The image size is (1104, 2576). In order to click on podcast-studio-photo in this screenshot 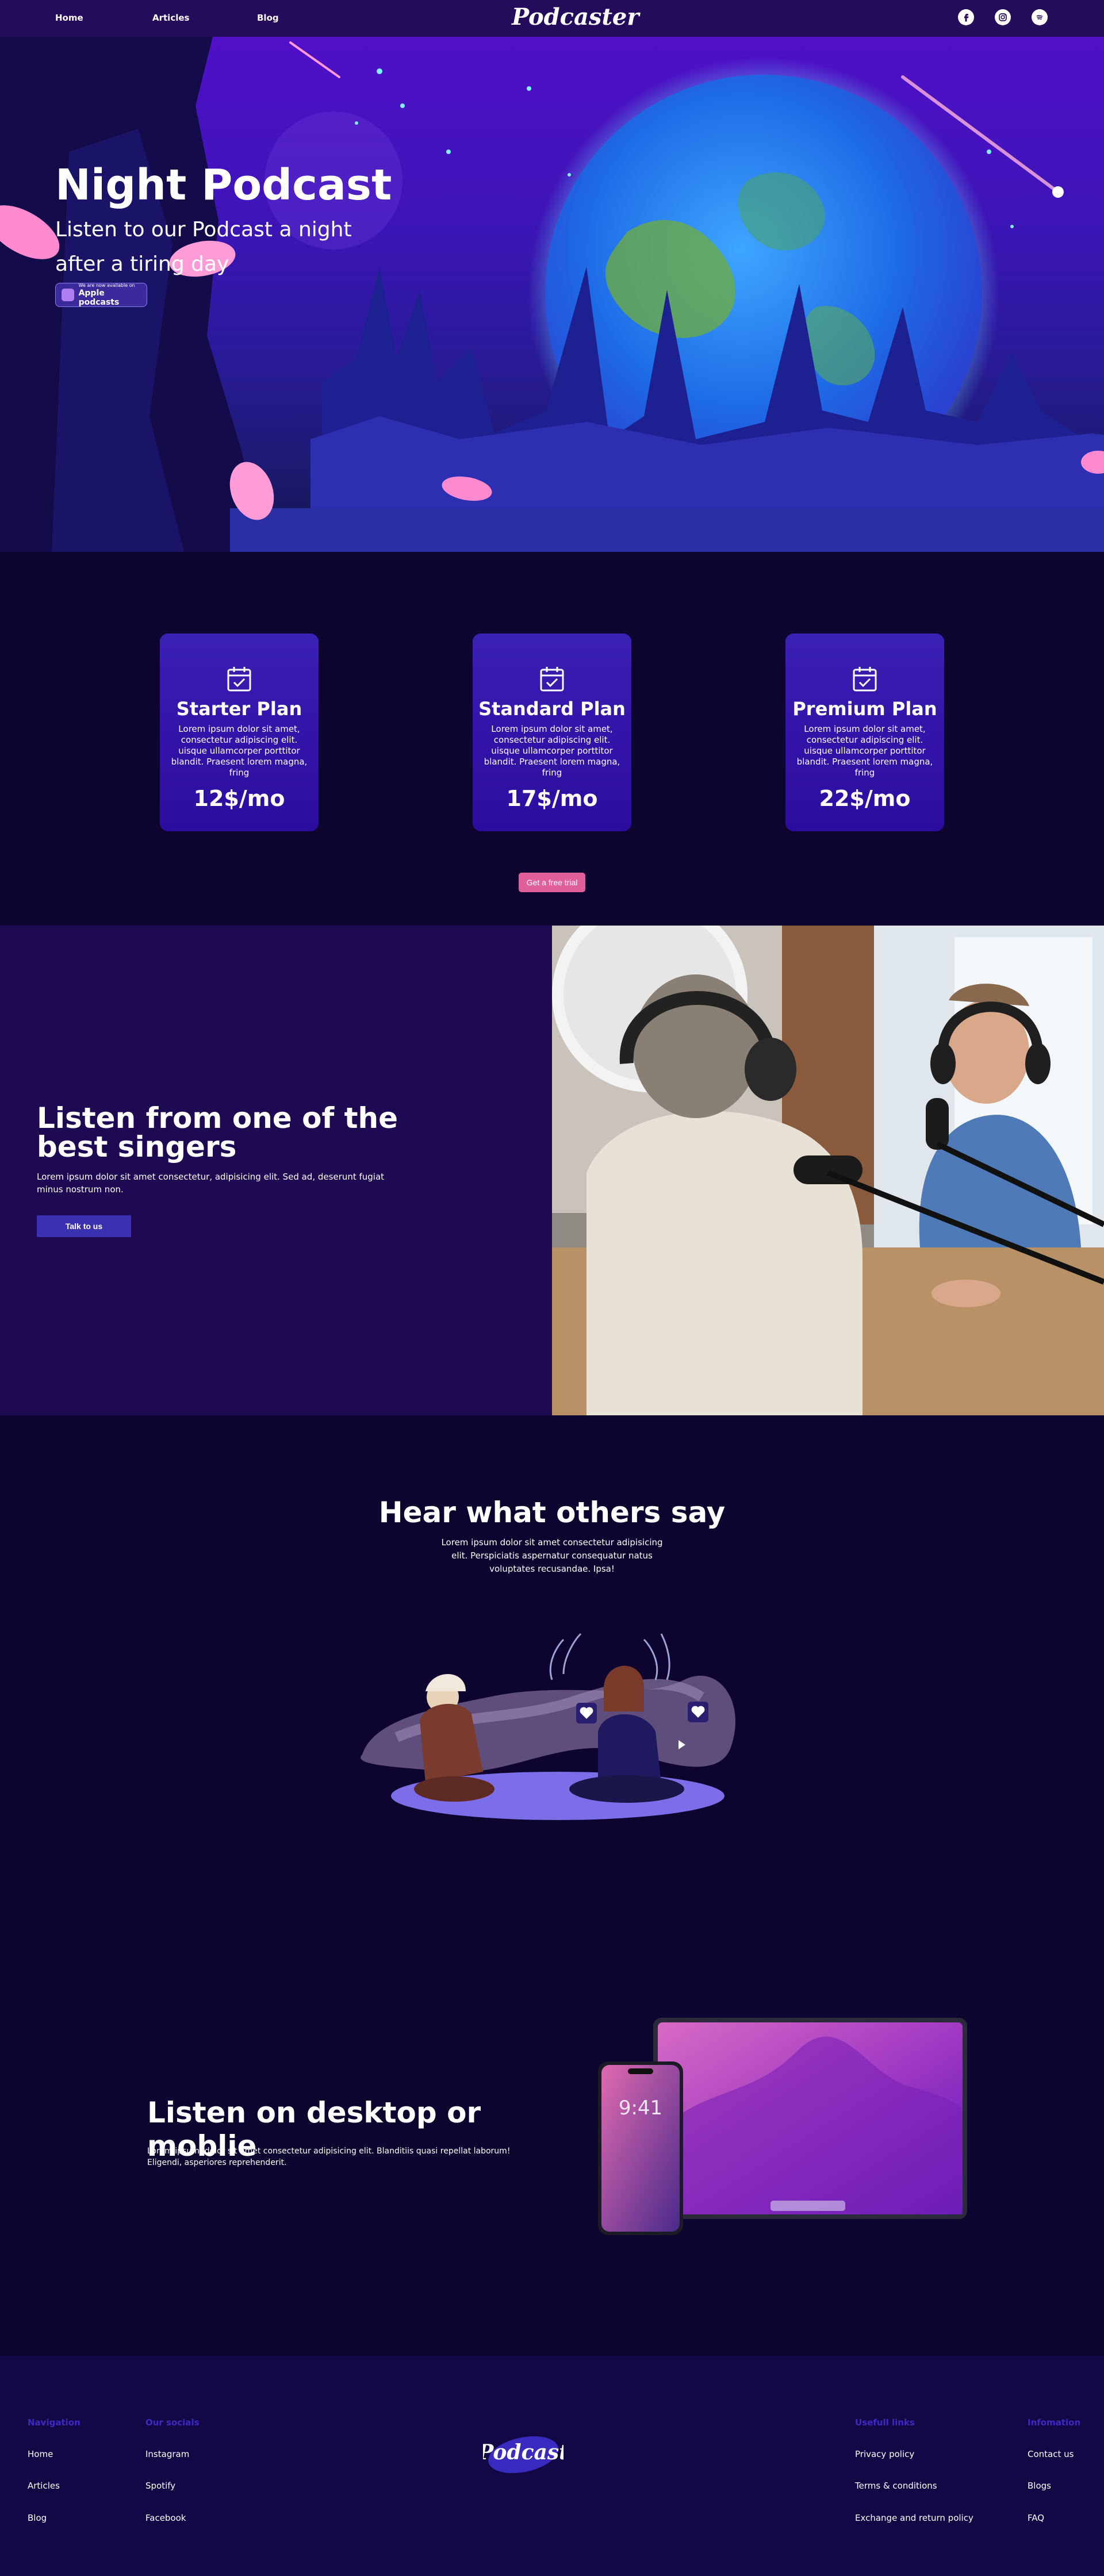, I will do `click(828, 1170)`.